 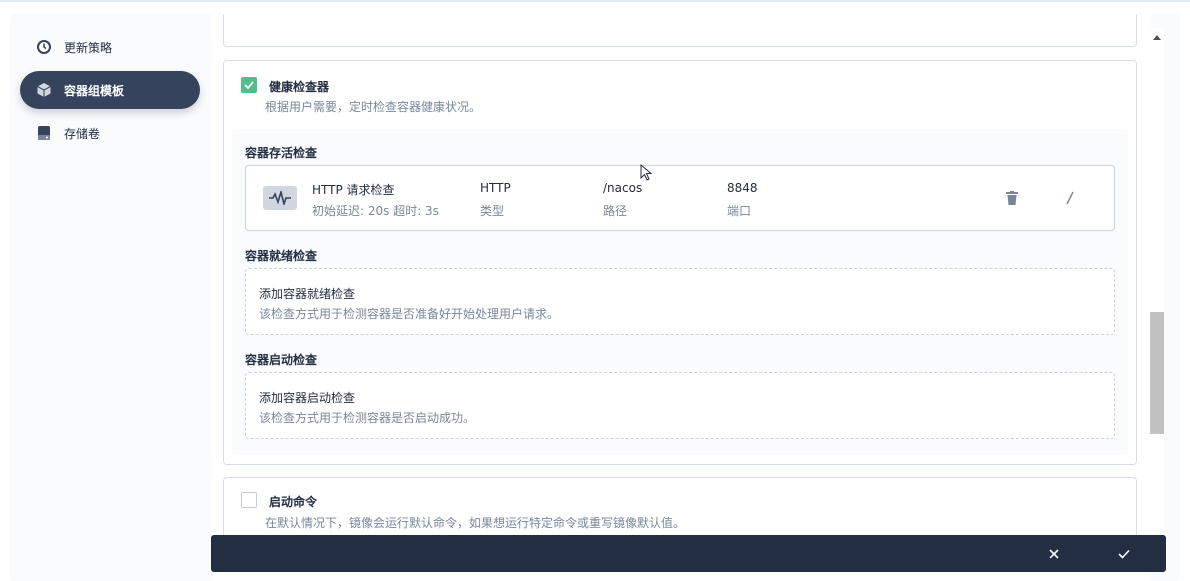 I want to click on add-readiness-desc: 该检查方式用于检测容器是否准备好开始处理用户请求。, so click(x=409, y=314).